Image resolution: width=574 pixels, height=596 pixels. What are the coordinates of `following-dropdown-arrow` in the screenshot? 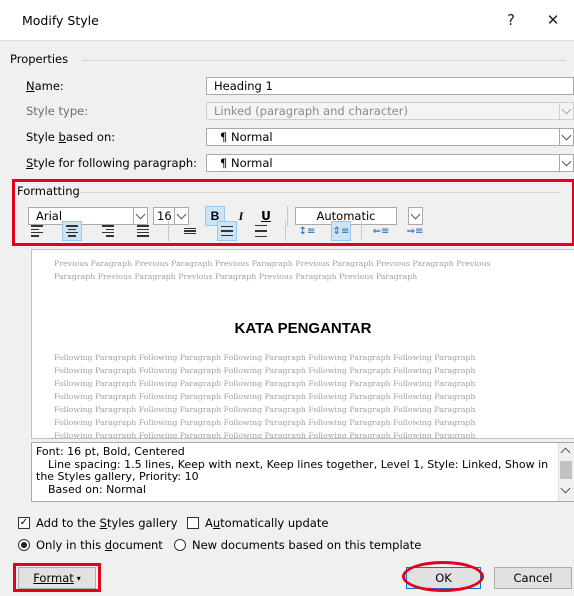 It's located at (566, 163).